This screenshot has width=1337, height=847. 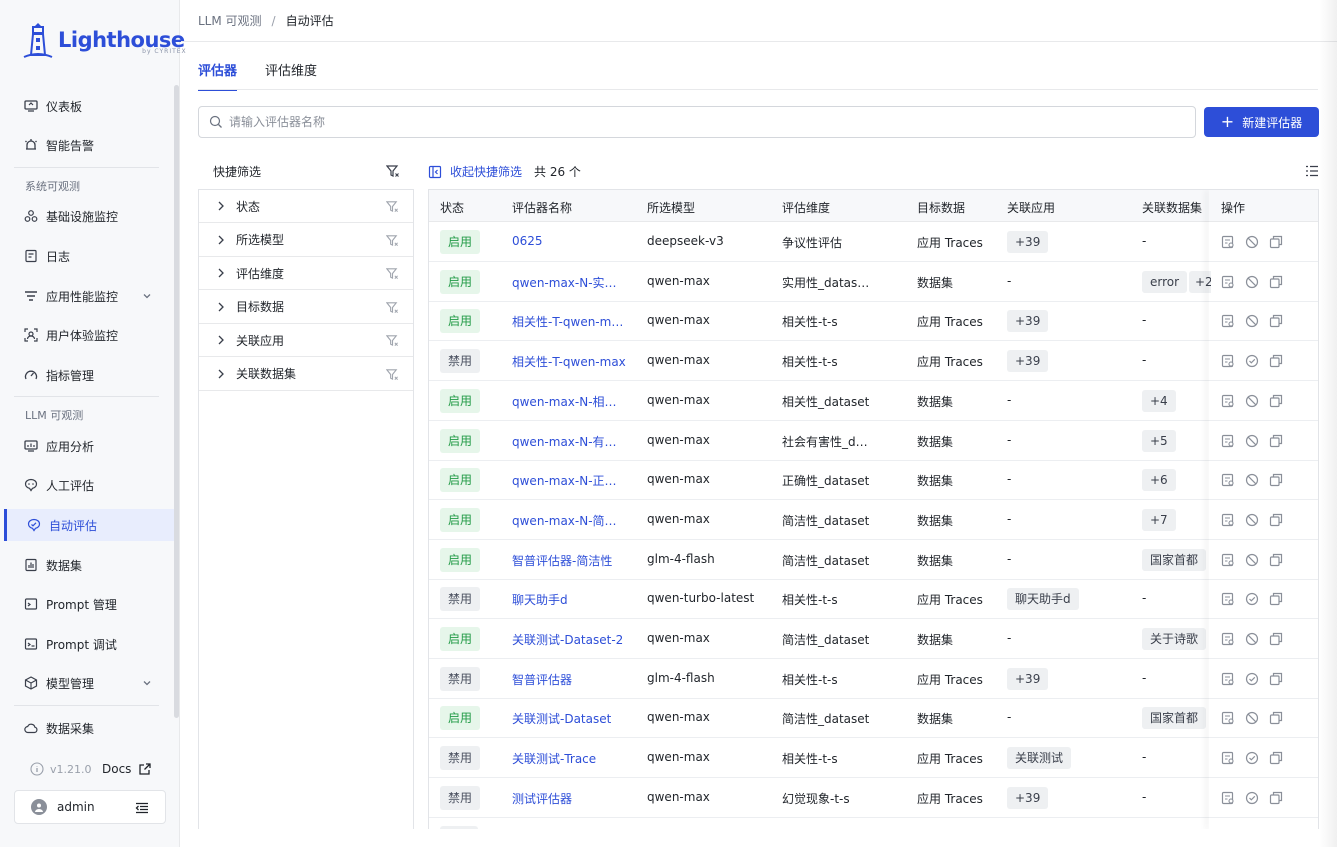 What do you see at coordinates (1159, 440) in the screenshot?
I see `dataset-tag: +5` at bounding box center [1159, 440].